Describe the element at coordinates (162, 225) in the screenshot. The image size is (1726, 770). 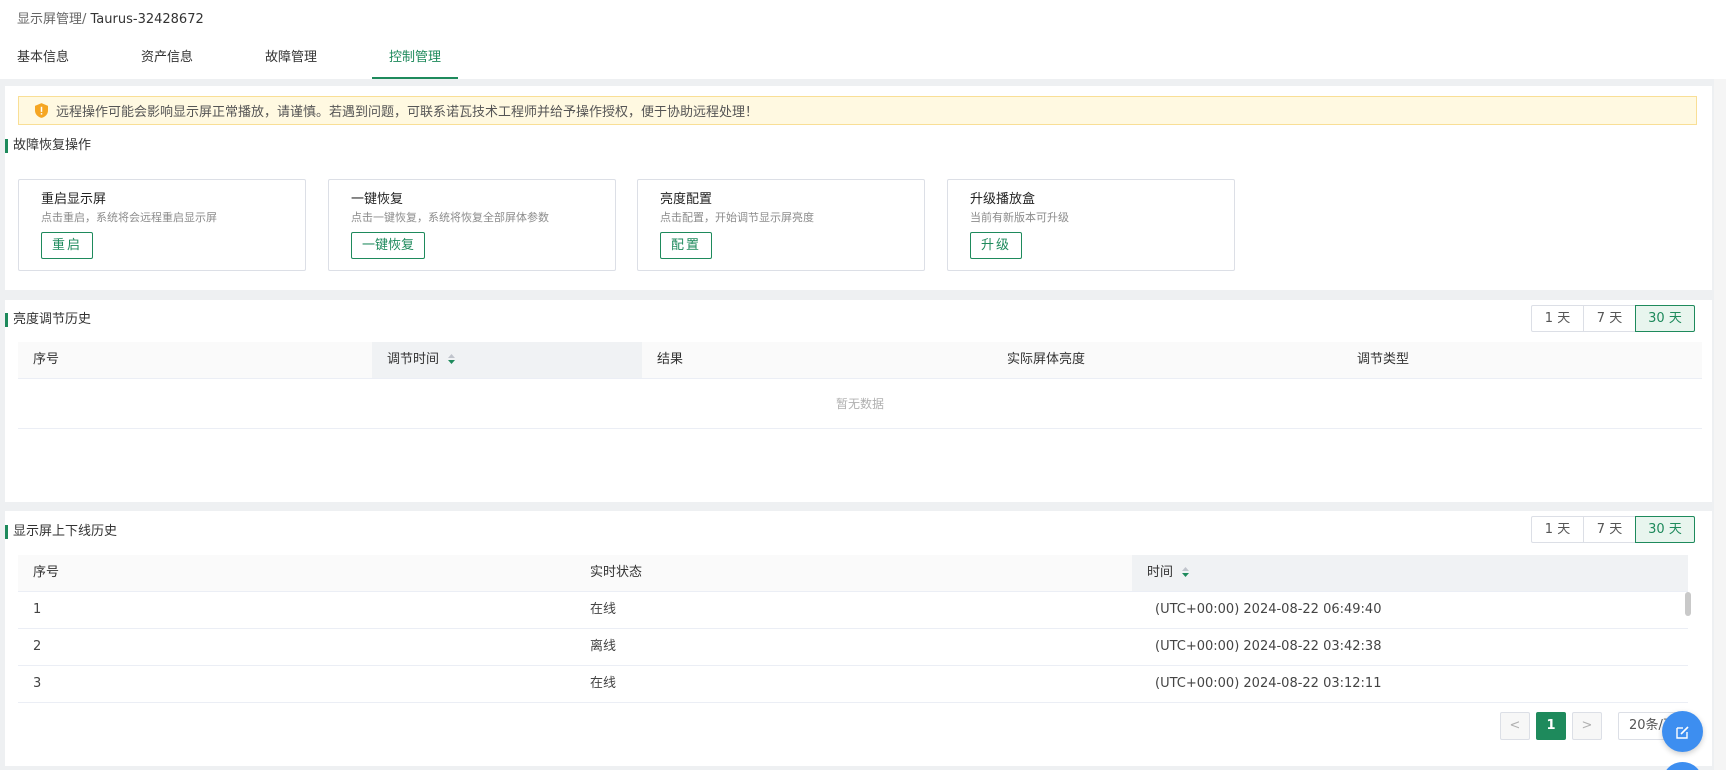
I see `op-restart: 重启显示屏 点击重启，系统将会远程重启显示屏 重启` at that location.